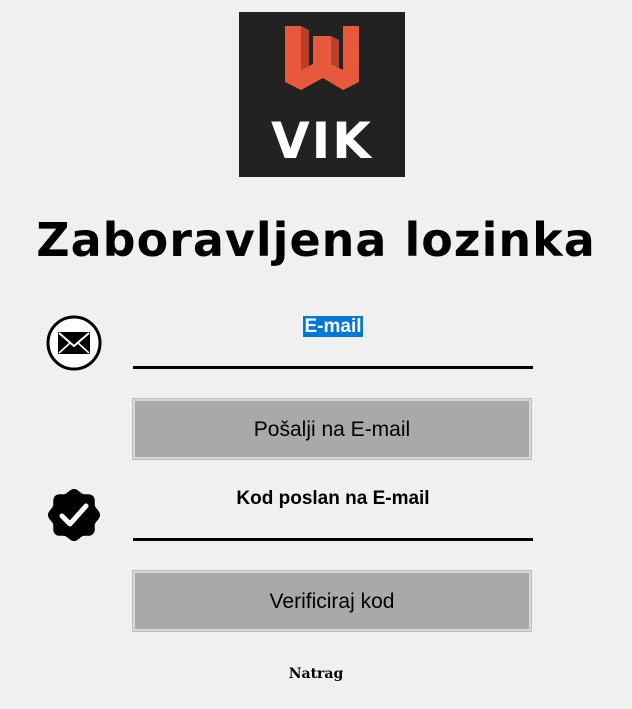 Image resolution: width=632 pixels, height=709 pixels. I want to click on verified-badge-icon, so click(74, 515).